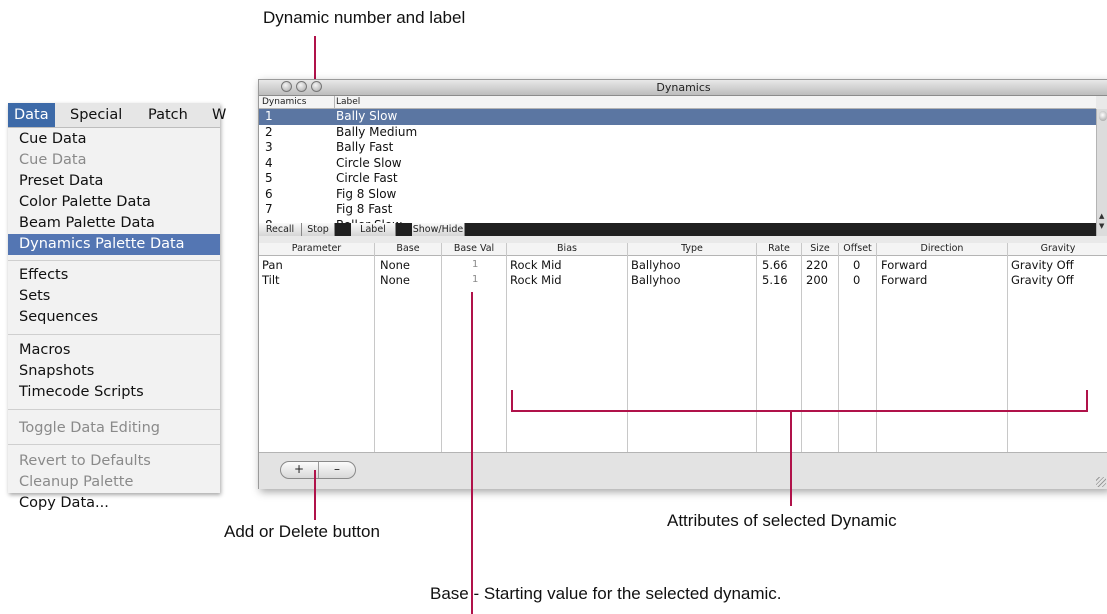 This screenshot has height=614, width=1107. Describe the element at coordinates (114, 223) in the screenshot. I see `menu-item-beam-palette-data: Beam Palette Data` at that location.